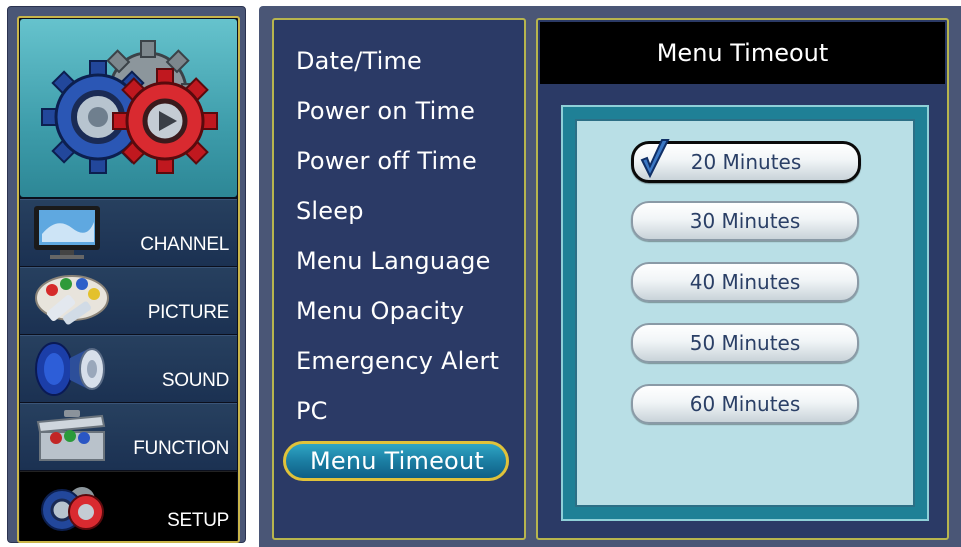  What do you see at coordinates (128, 506) in the screenshot?
I see `sidebar-item-setup: SETUP` at bounding box center [128, 506].